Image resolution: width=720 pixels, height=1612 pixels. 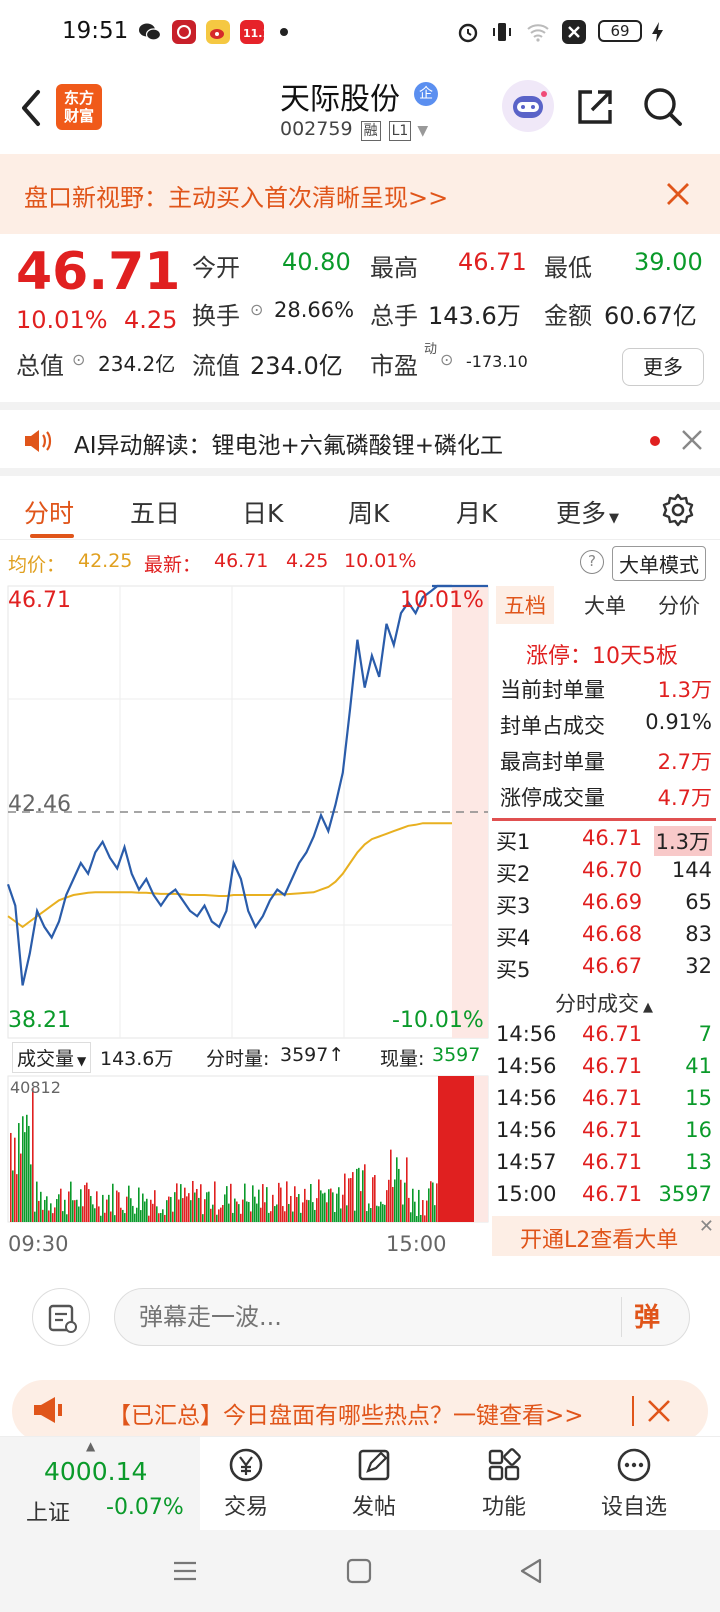 What do you see at coordinates (284, 32) in the screenshot?
I see `dot-icon` at bounding box center [284, 32].